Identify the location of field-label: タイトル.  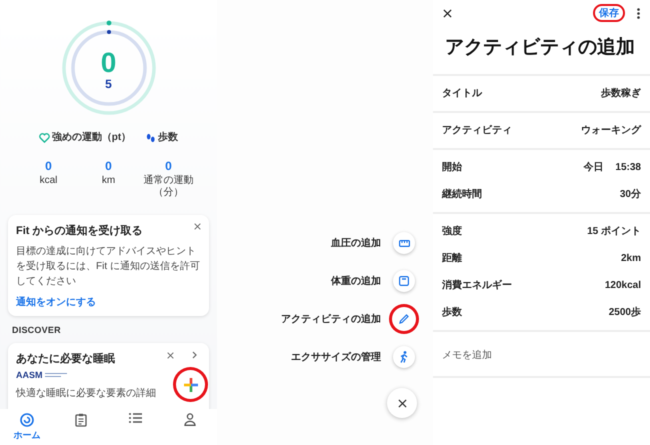
(462, 94).